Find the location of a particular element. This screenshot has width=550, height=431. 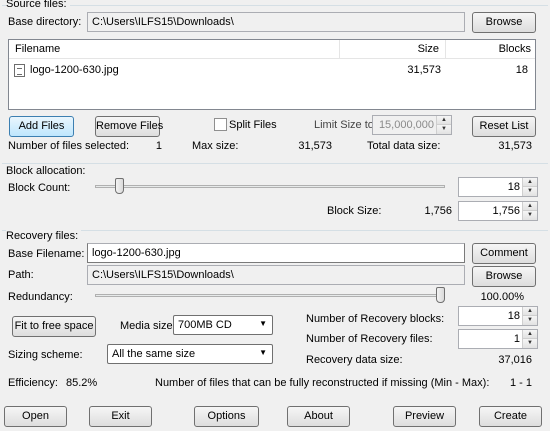

media-size-select: 700MB CD ▼ is located at coordinates (223, 325).